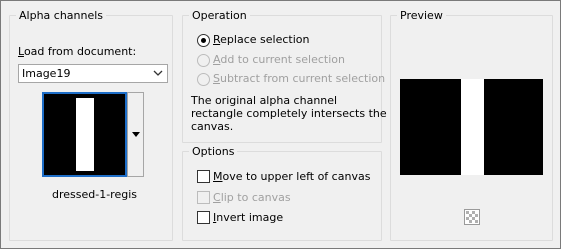  Describe the element at coordinates (213, 151) in the screenshot. I see `options-title: Options` at that location.